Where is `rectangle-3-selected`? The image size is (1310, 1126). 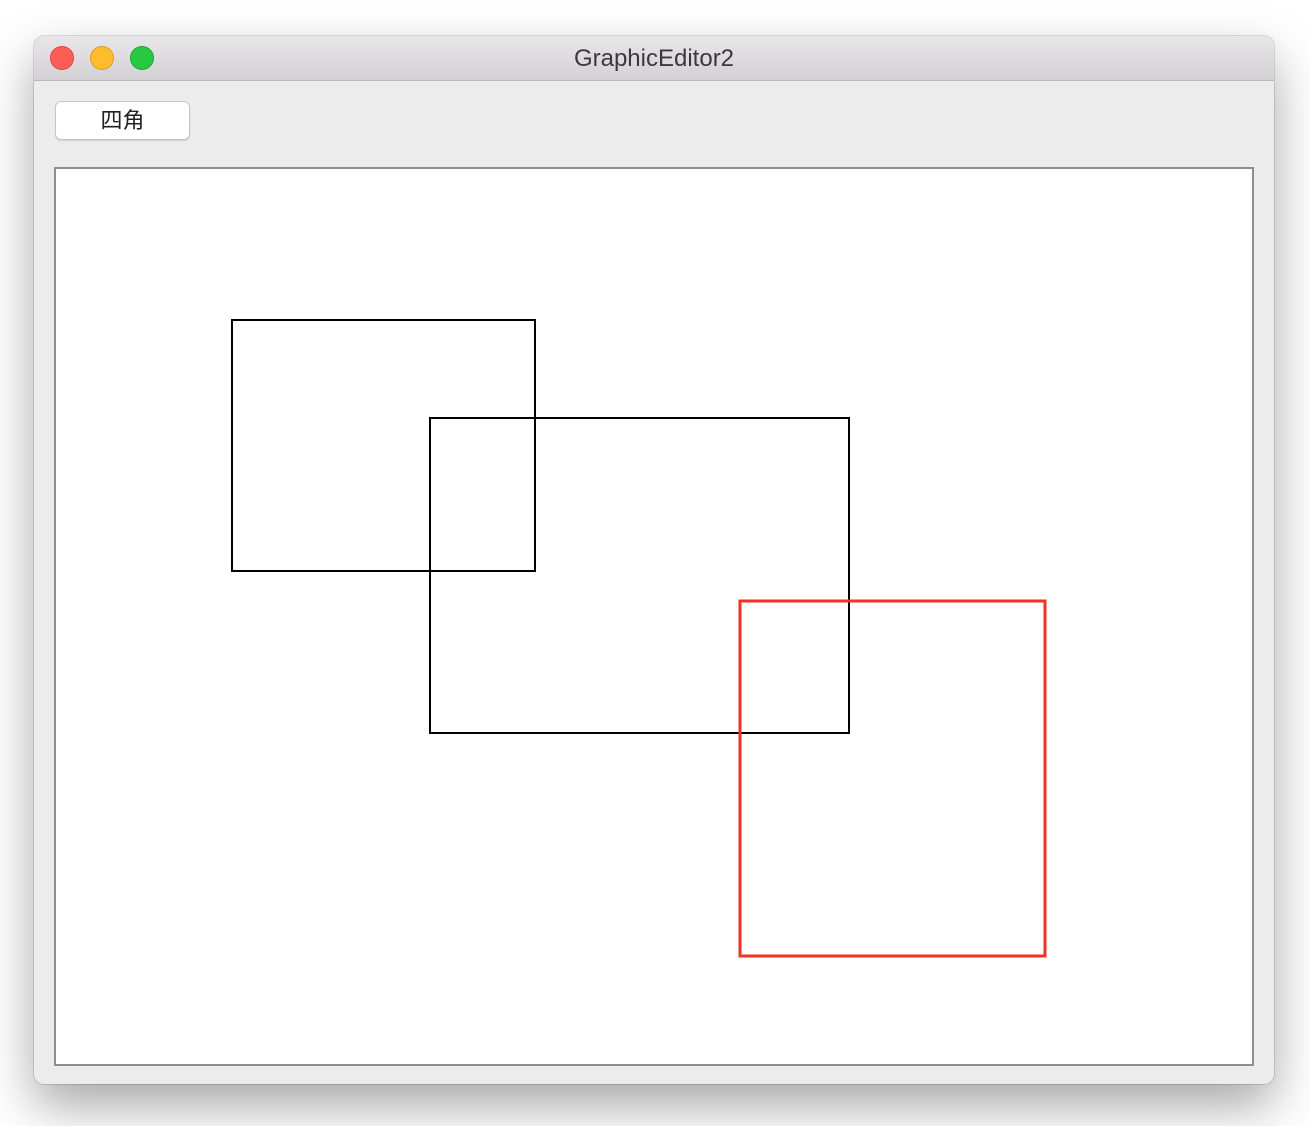 rectangle-3-selected is located at coordinates (892, 778).